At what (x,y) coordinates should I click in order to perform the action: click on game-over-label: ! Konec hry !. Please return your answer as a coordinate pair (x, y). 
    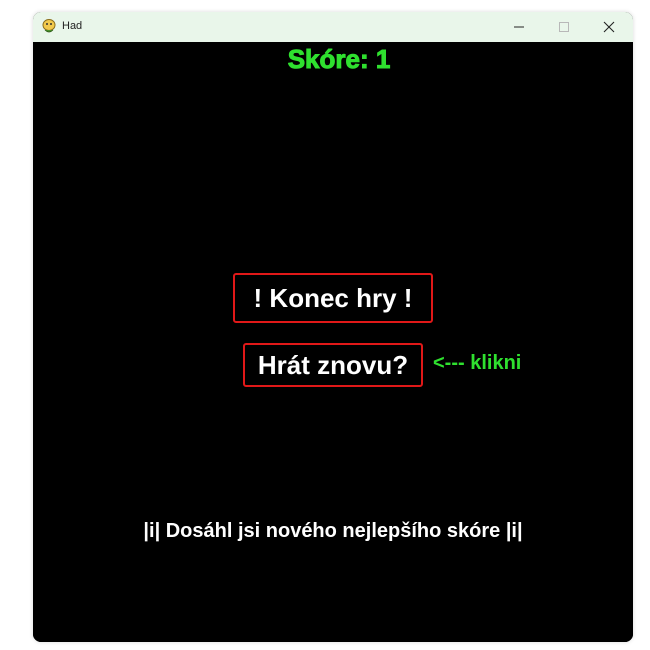
    Looking at the image, I should click on (333, 297).